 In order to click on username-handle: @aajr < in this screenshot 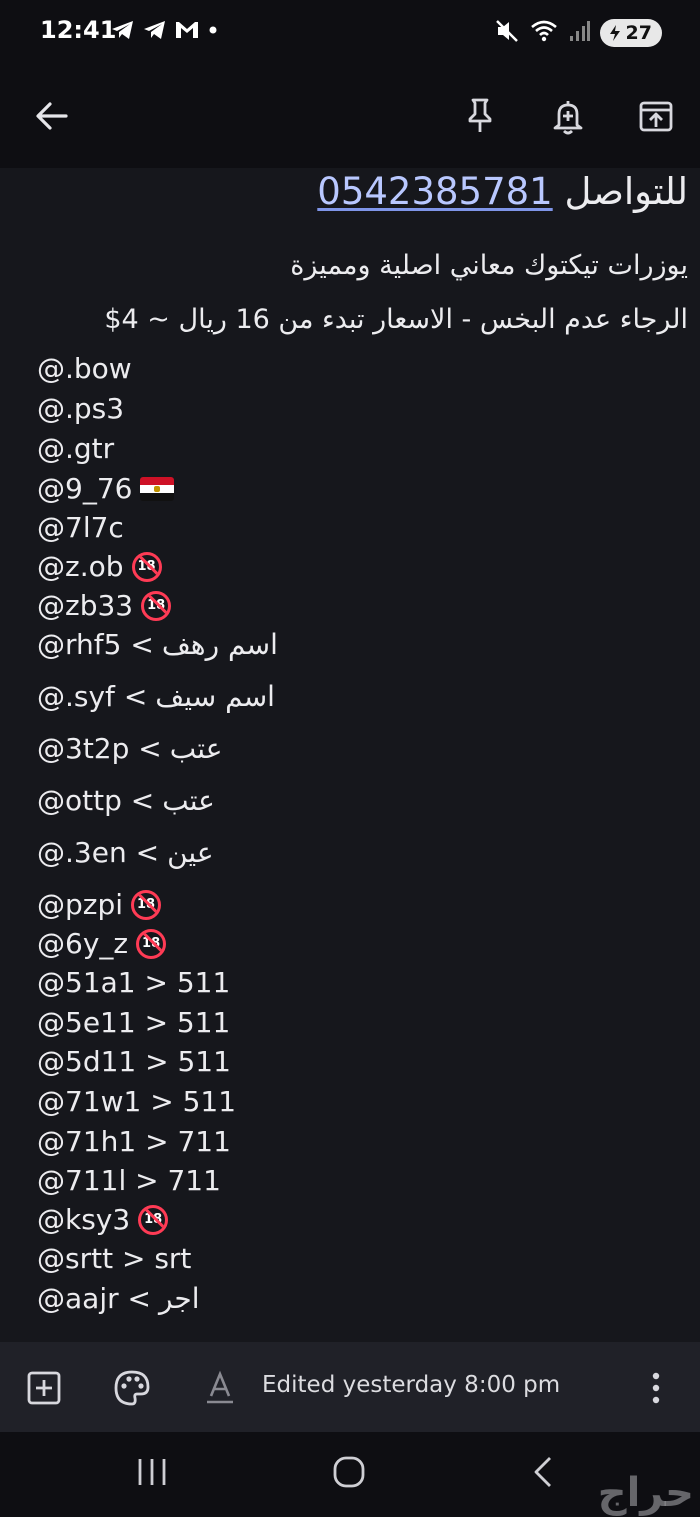, I will do `click(94, 1298)`.